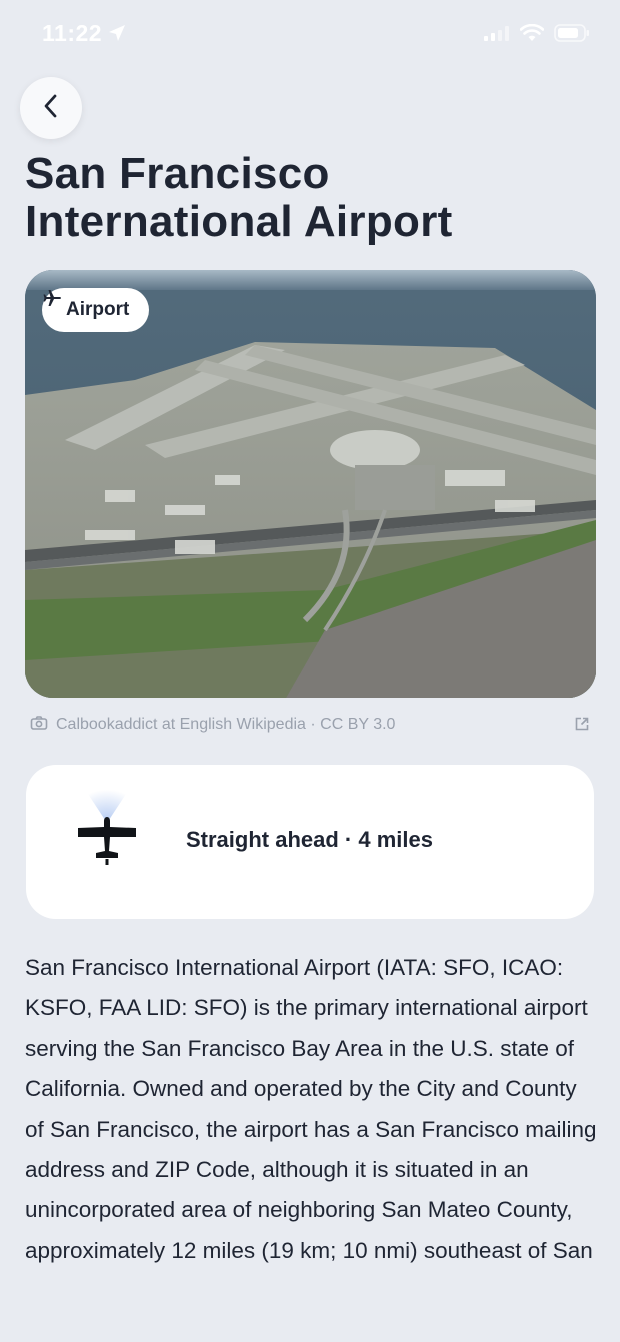  I want to click on status-indicators, so click(537, 35).